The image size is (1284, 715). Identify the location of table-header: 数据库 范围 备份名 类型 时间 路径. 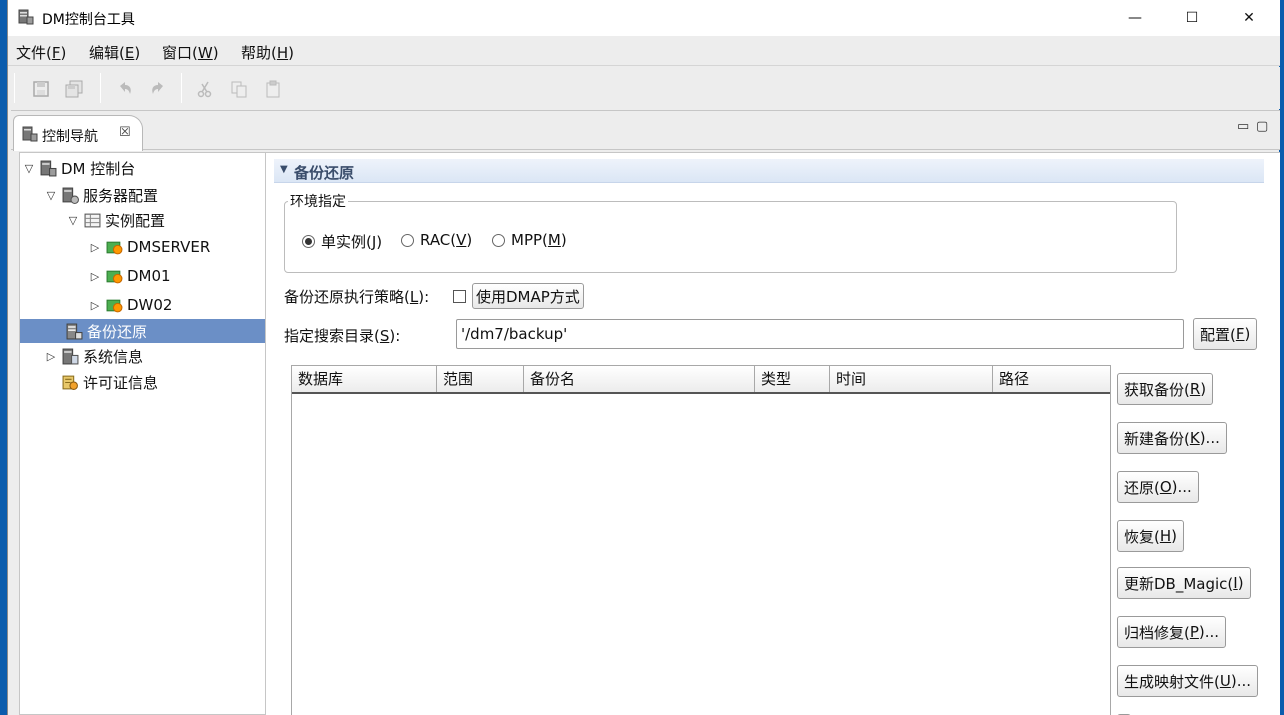
(701, 380).